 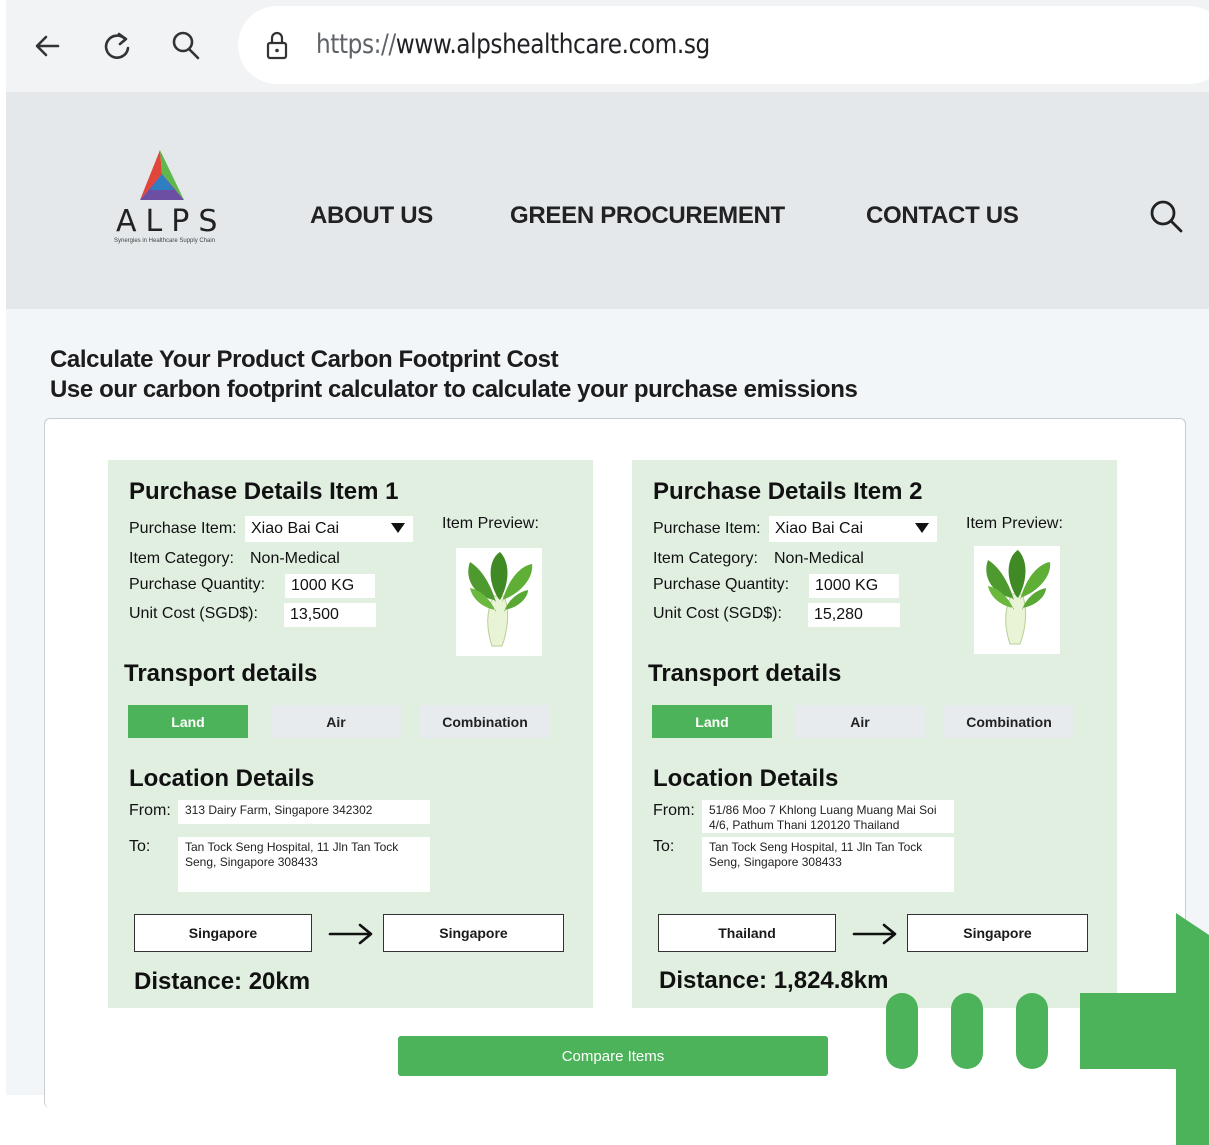 I want to click on card-title: Purchase Details Item 1, so click(x=264, y=491).